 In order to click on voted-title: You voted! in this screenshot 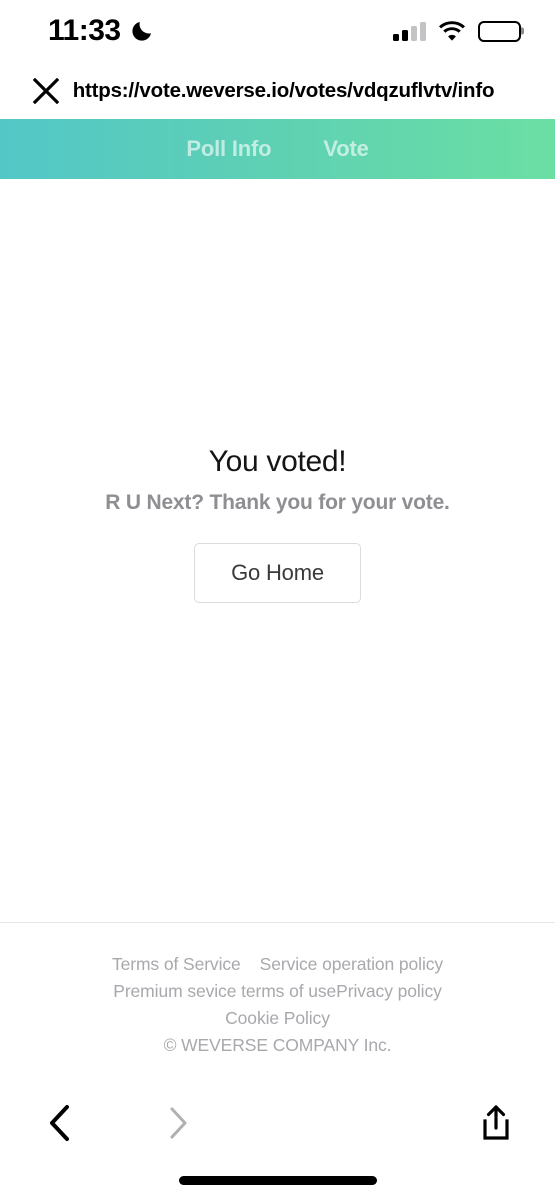, I will do `click(277, 462)`.